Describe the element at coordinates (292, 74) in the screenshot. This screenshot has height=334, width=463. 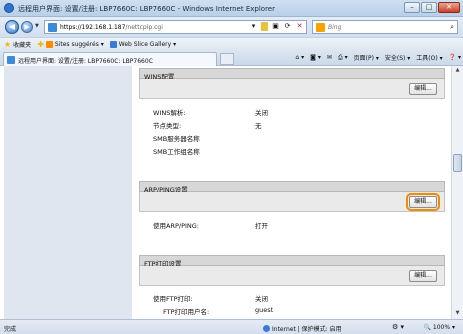
I see `wins-section-title: WINS配置` at that location.